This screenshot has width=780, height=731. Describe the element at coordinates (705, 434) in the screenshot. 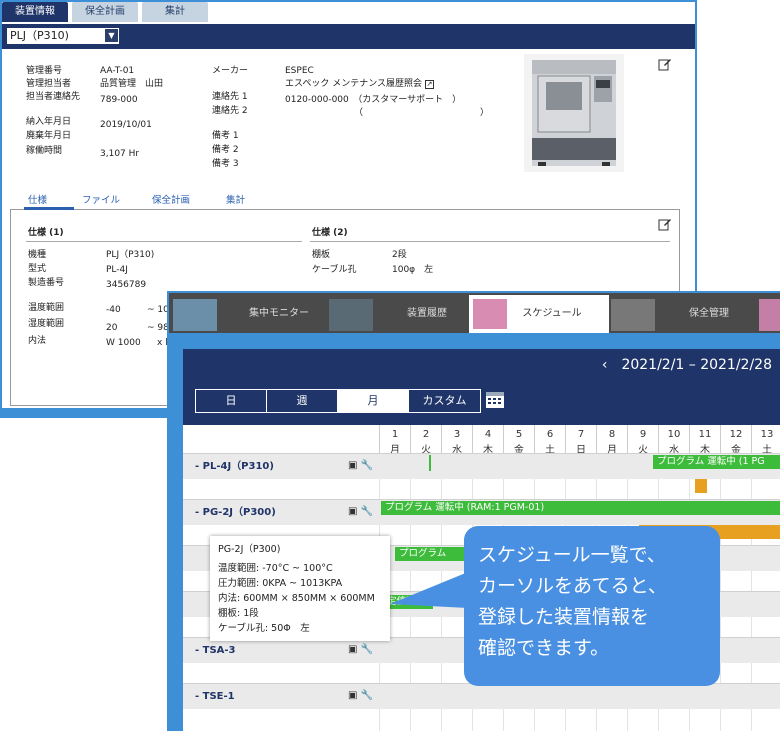

I see `day-number: 11` at that location.